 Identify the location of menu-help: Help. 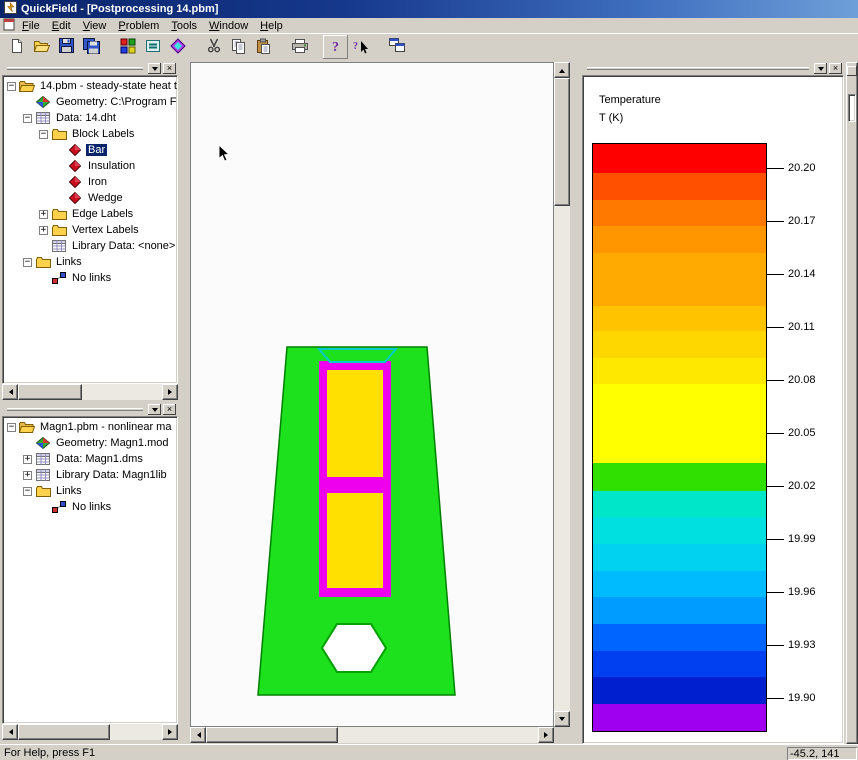
(271, 26).